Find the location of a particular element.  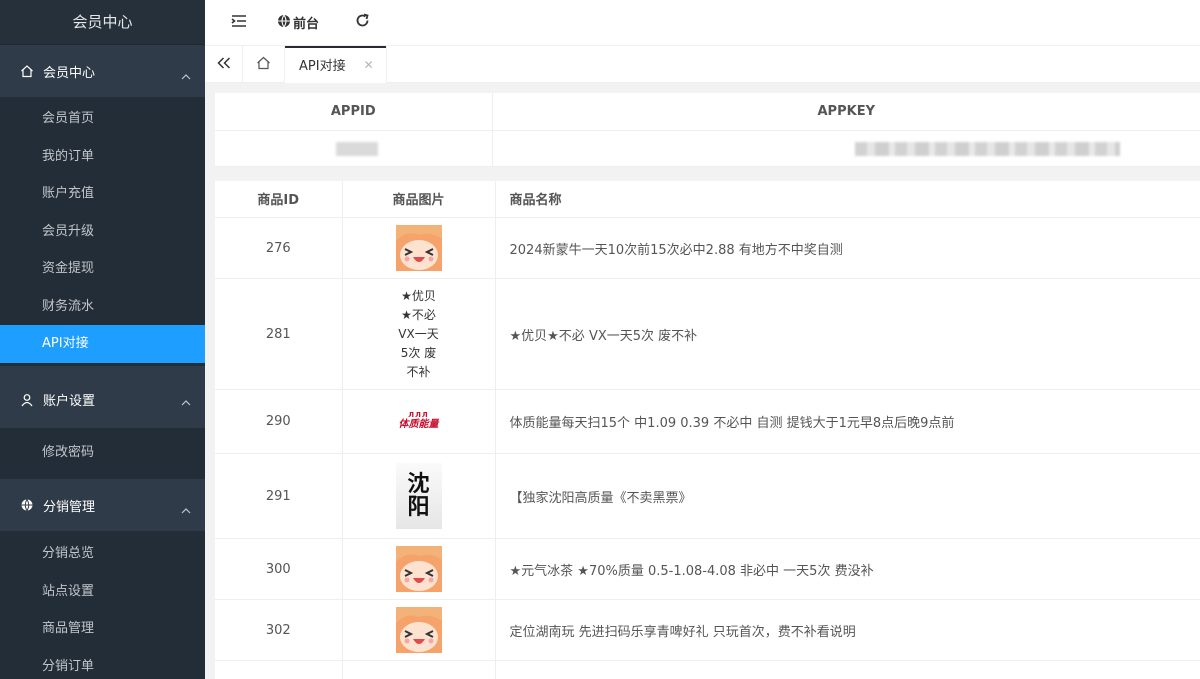

sidebar-item-change-password: 修改密码 is located at coordinates (102, 453).